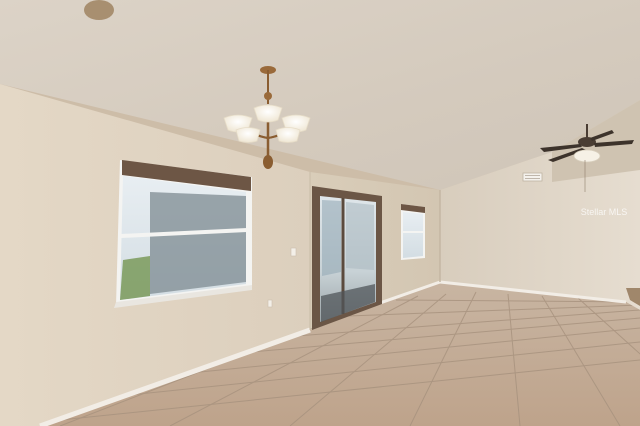 This screenshot has width=640, height=426. Describe the element at coordinates (413, 232) in the screenshot. I see `small-back-window` at that location.